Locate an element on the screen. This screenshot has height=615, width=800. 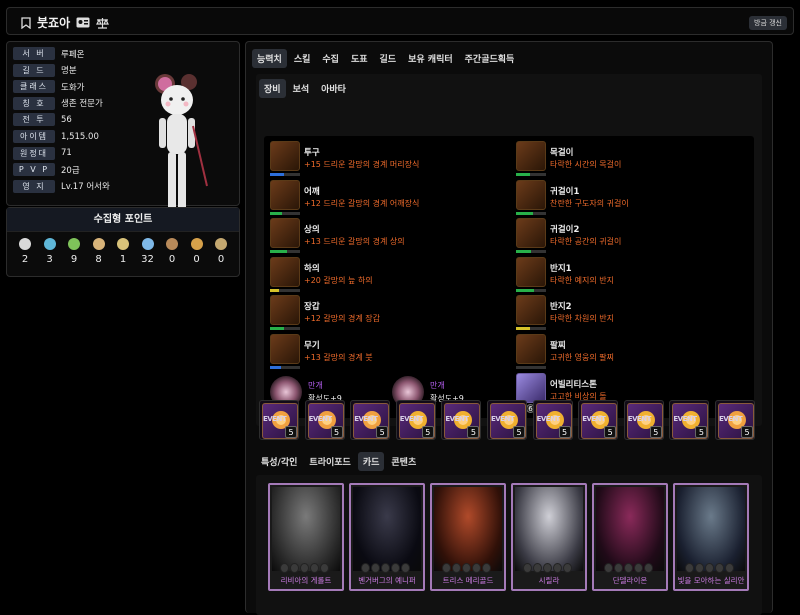
id-card-icon is located at coordinates (83, 22).